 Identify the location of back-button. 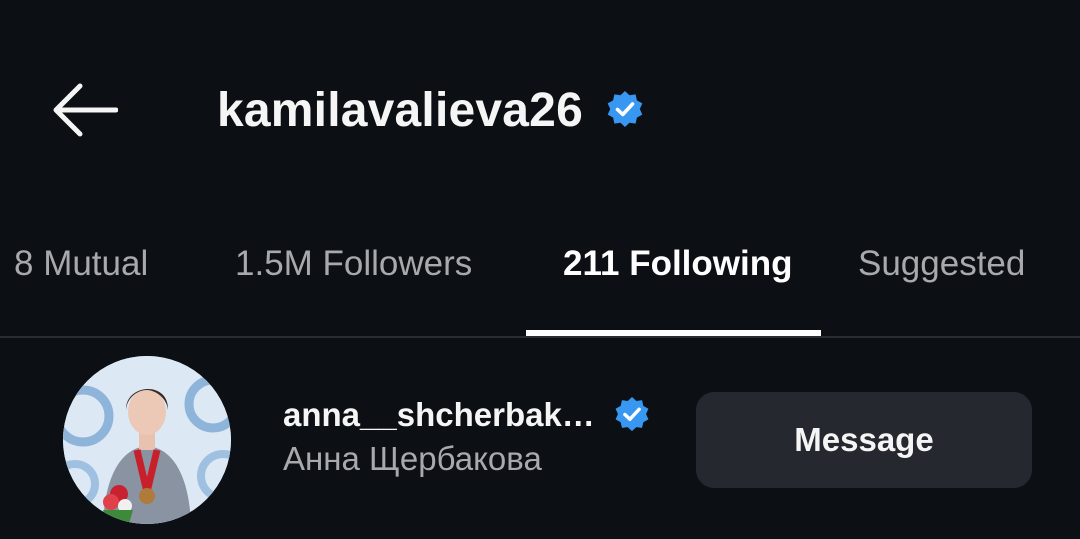
(84, 110).